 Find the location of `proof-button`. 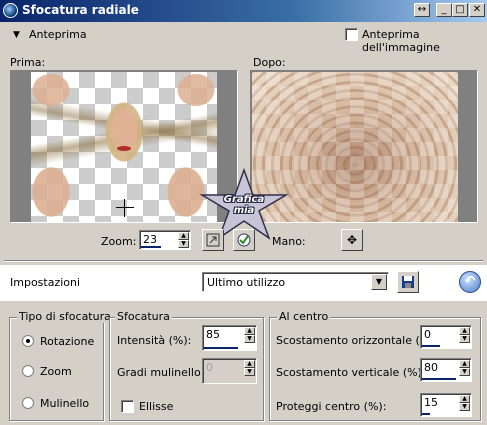

proof-button is located at coordinates (244, 240).